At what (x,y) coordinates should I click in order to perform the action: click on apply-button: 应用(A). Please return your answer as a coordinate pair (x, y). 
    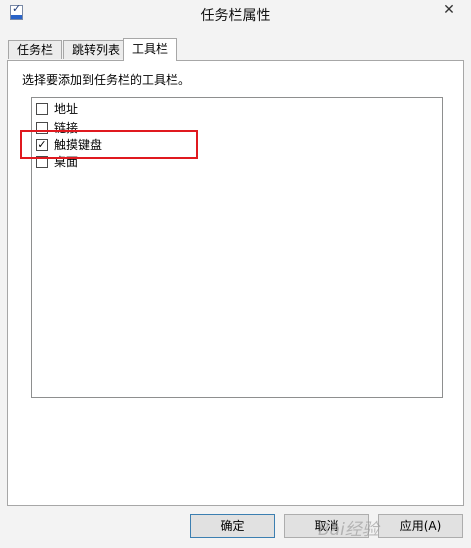
    Looking at the image, I should click on (420, 526).